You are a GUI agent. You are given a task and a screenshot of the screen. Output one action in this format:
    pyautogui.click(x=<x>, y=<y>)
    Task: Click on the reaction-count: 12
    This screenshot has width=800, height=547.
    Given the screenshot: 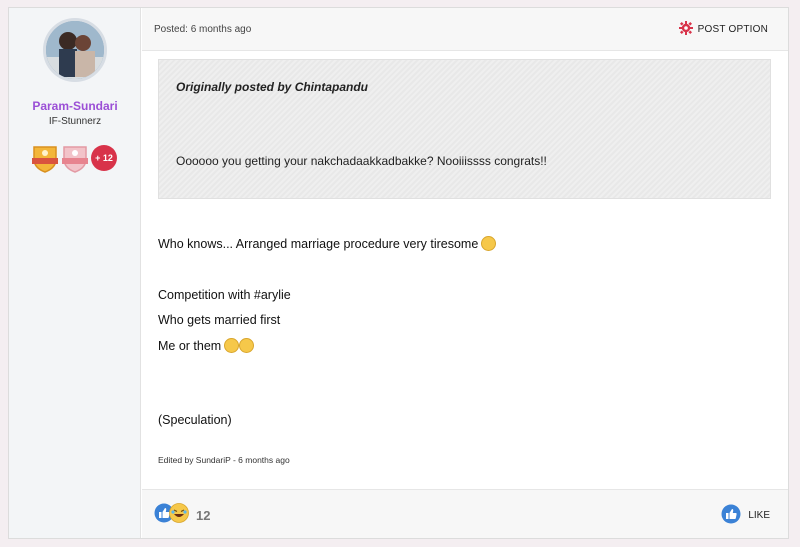 What is the action you would take?
    pyautogui.click(x=203, y=515)
    